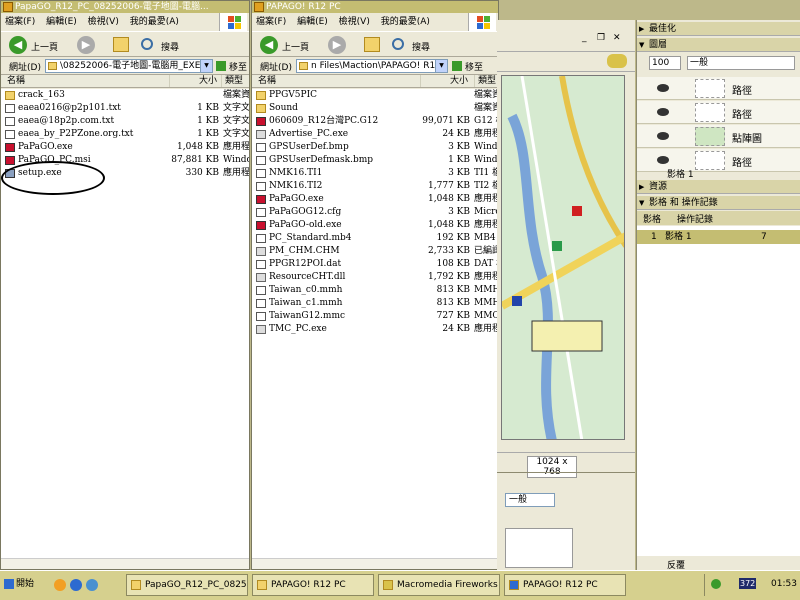 The image size is (800, 600). What do you see at coordinates (125, 121) in the screenshot?
I see `file-row: eaea@18p2p.com.txt 1 KB 文字文` at bounding box center [125, 121].